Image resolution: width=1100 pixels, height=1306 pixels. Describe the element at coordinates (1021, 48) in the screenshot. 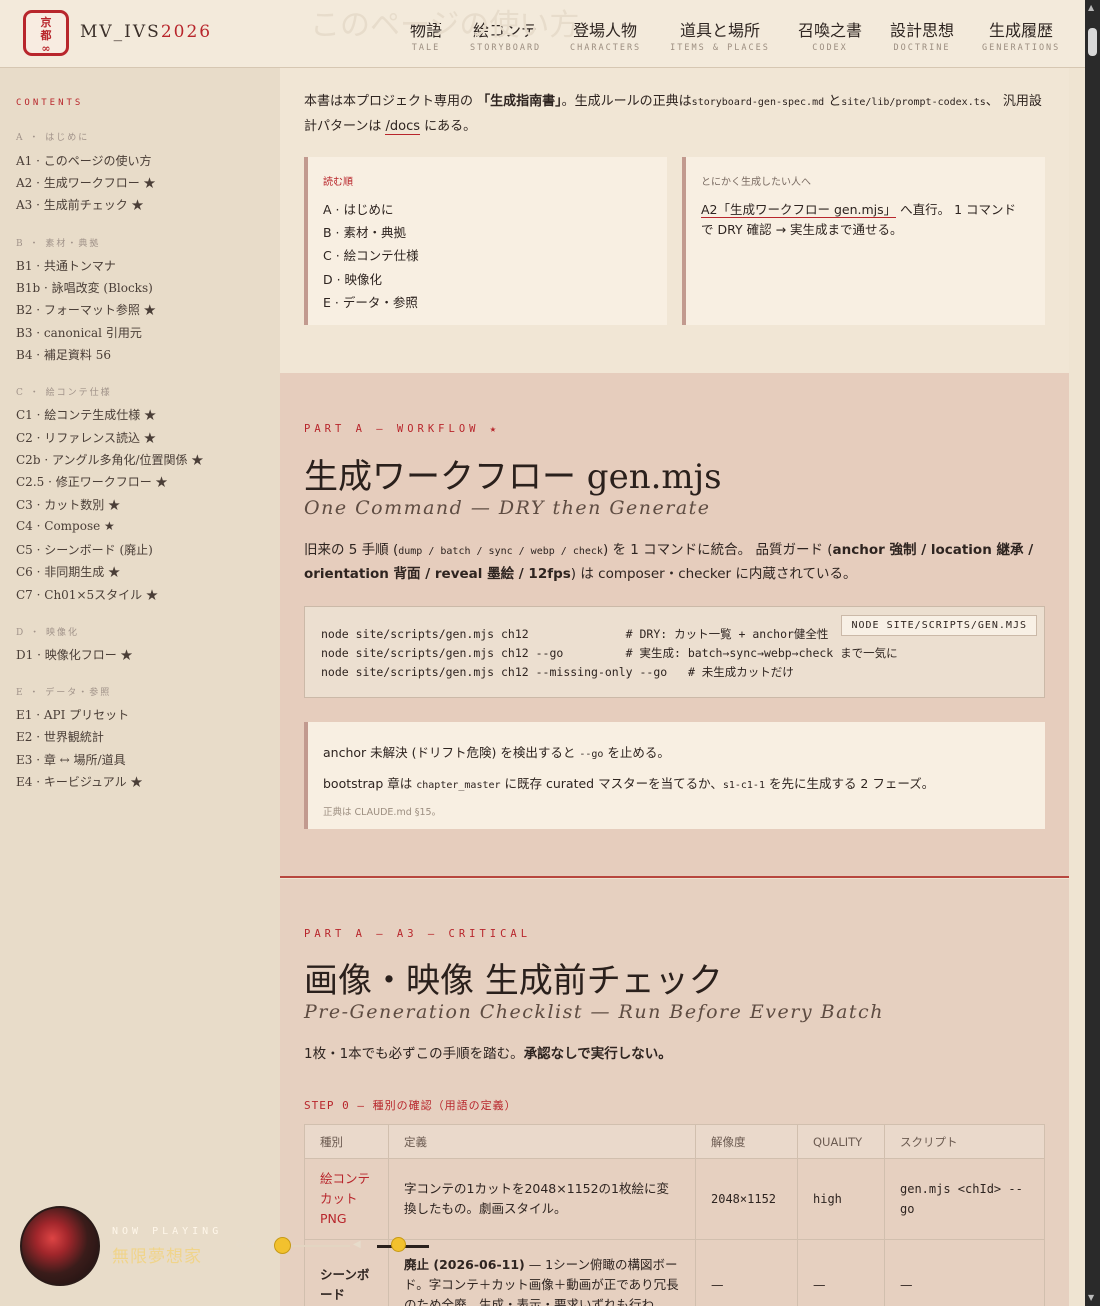

I see `nav-generations-sub: GENERATIONS` at that location.